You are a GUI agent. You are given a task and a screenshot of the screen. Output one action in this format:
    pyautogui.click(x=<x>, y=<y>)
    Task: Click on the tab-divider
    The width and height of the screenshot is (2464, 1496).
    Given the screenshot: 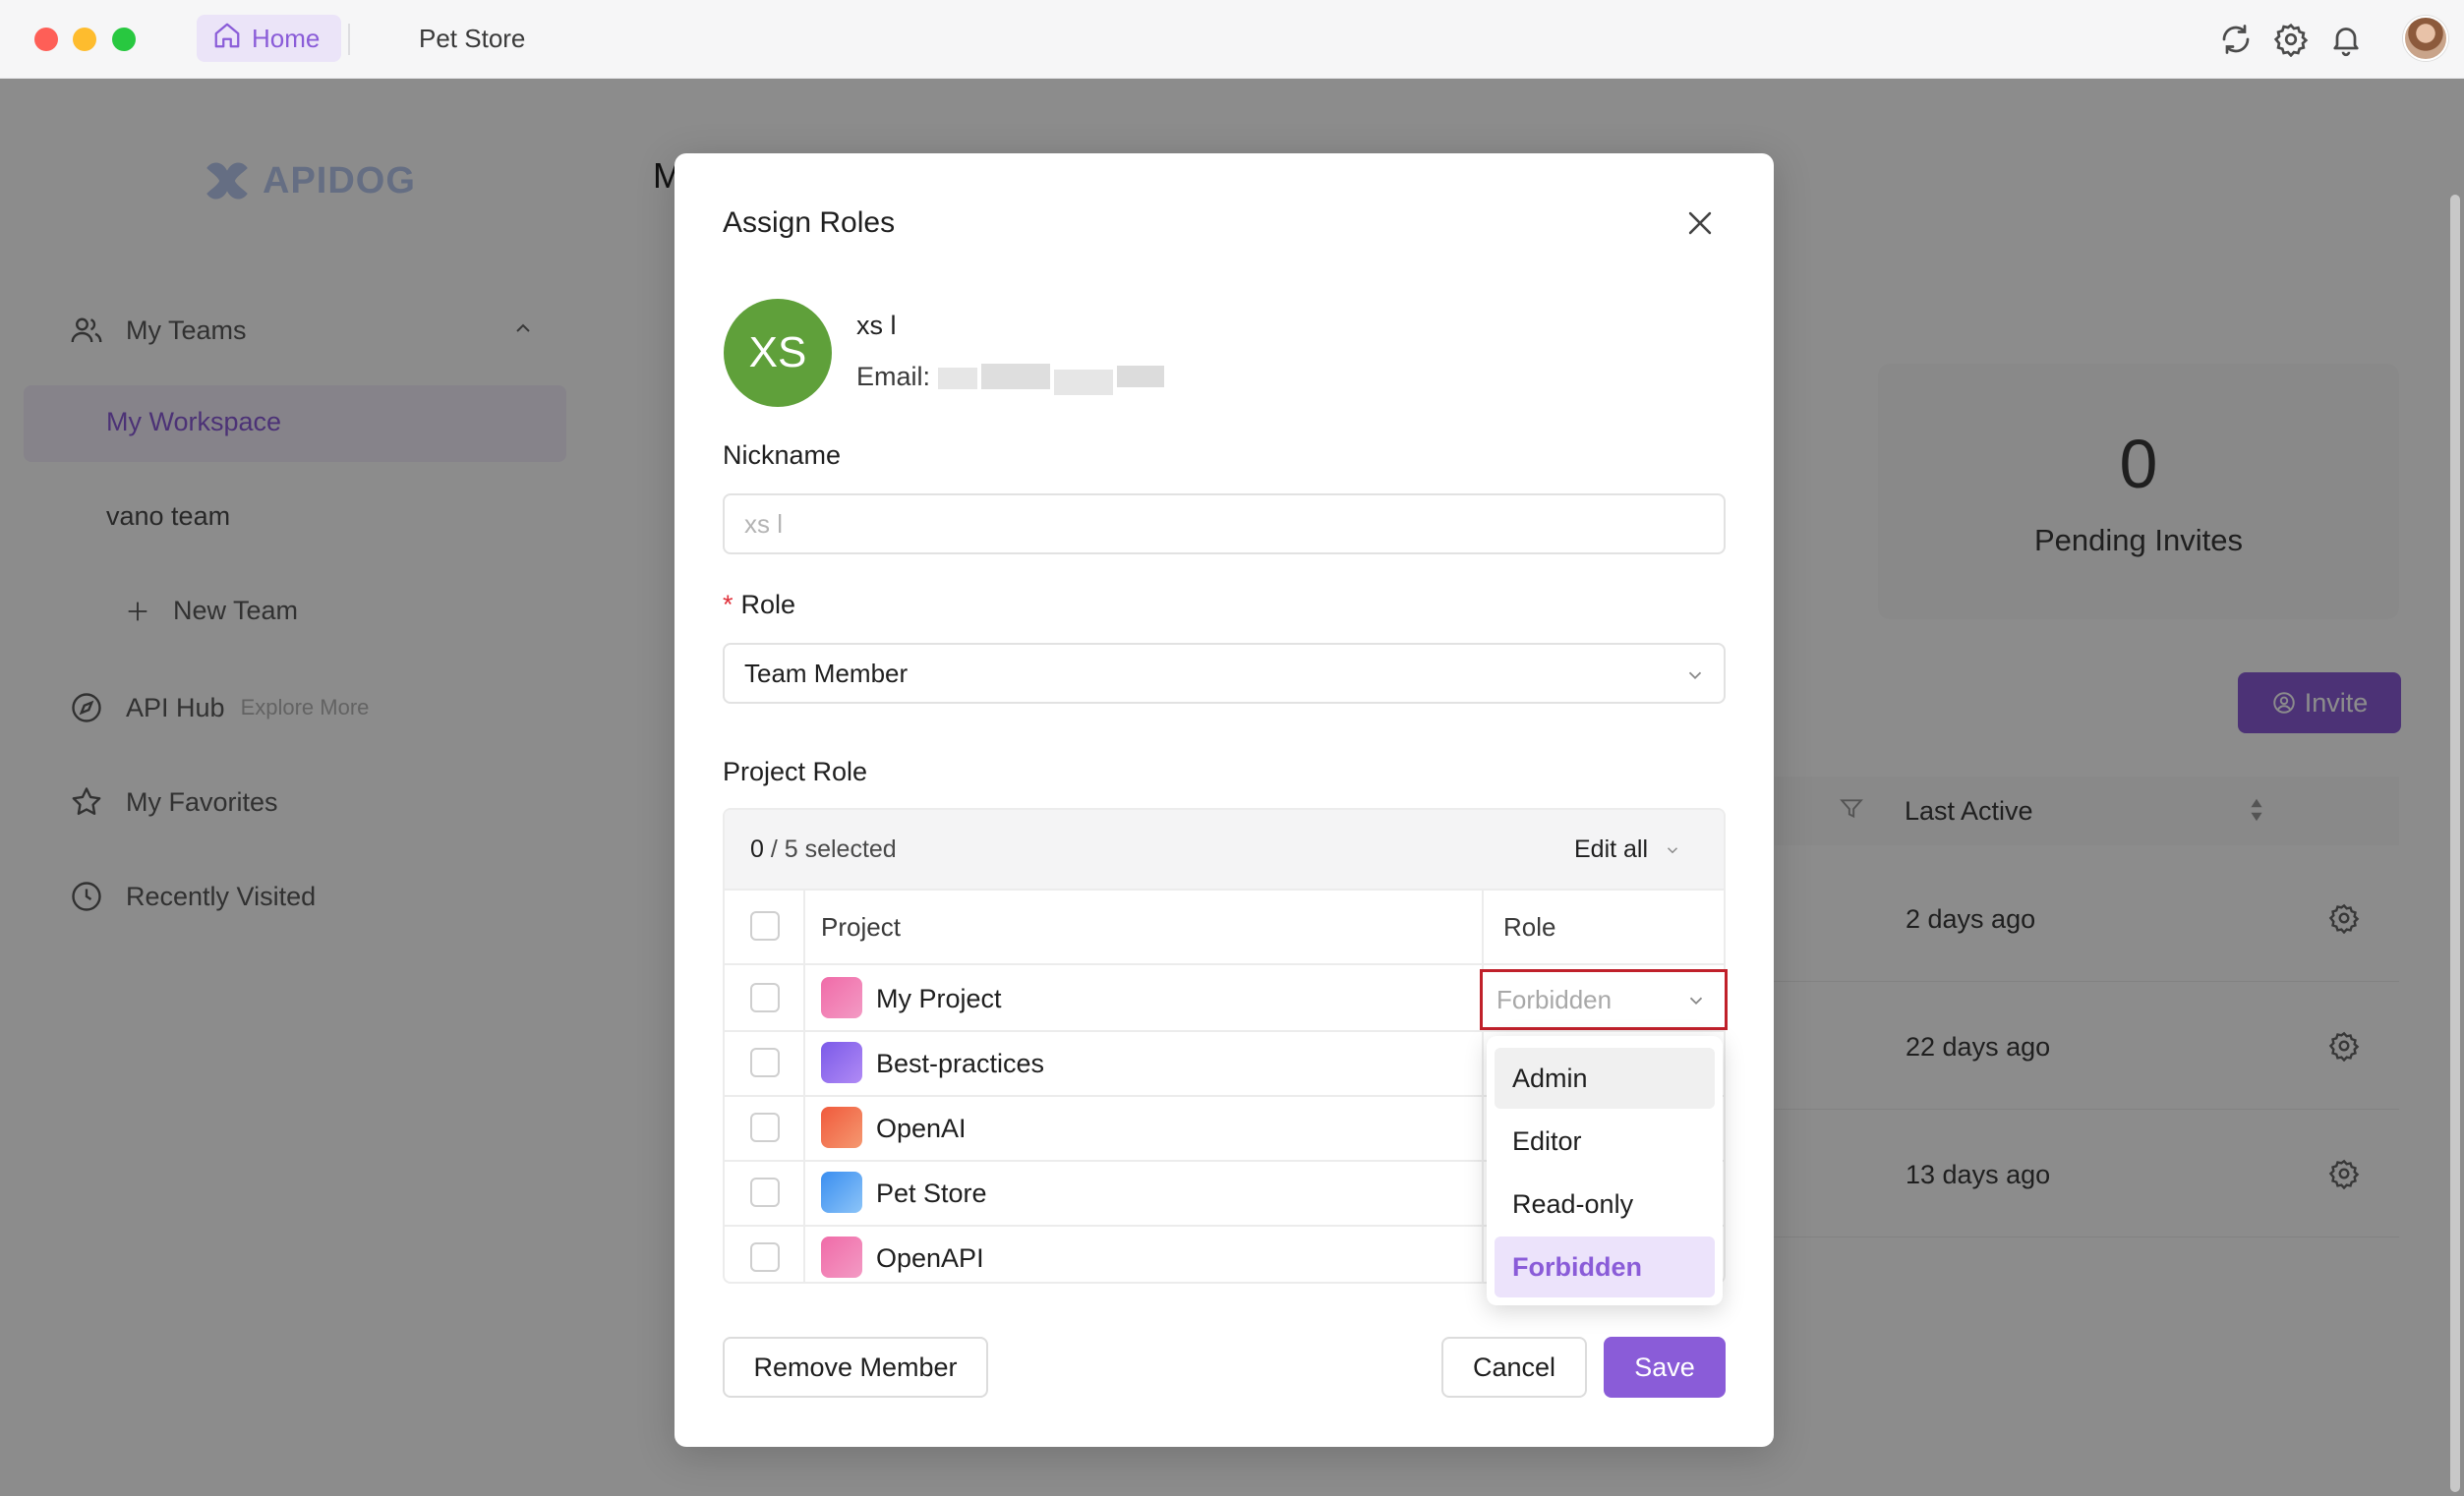 What is the action you would take?
    pyautogui.click(x=349, y=39)
    